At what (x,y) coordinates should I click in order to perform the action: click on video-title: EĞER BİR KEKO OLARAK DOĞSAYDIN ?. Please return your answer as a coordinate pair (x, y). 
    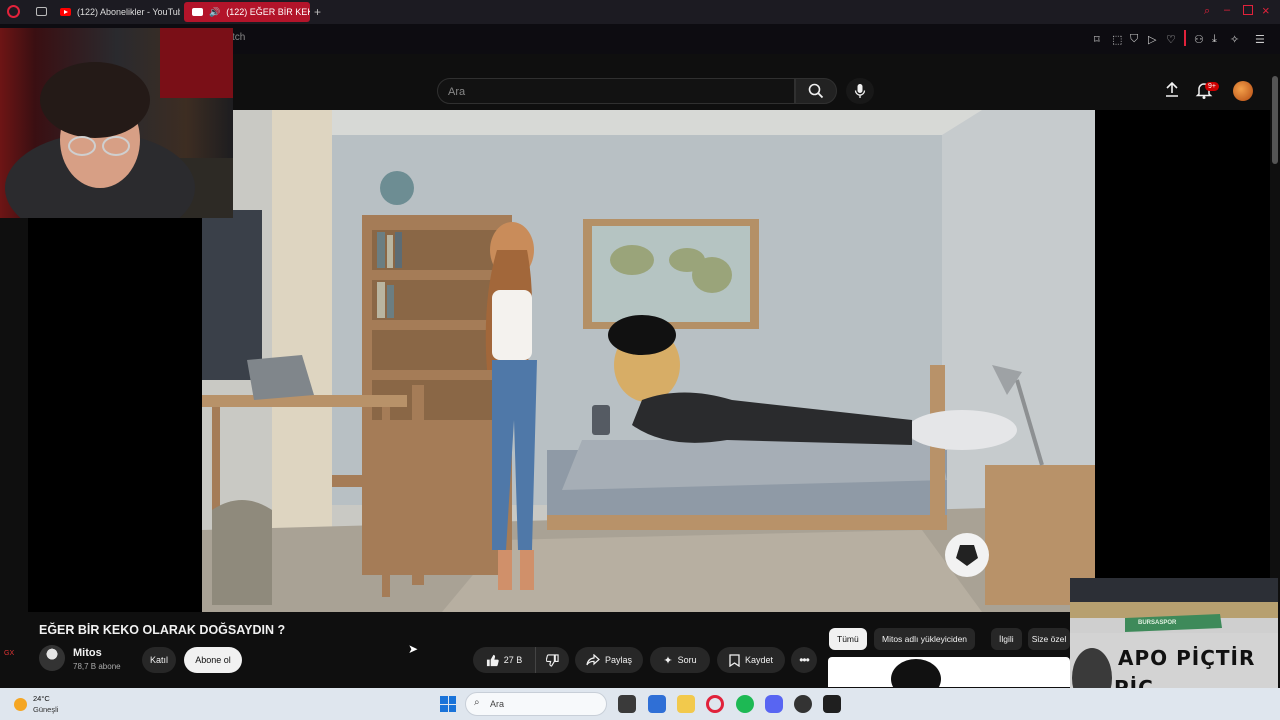
    Looking at the image, I should click on (162, 630).